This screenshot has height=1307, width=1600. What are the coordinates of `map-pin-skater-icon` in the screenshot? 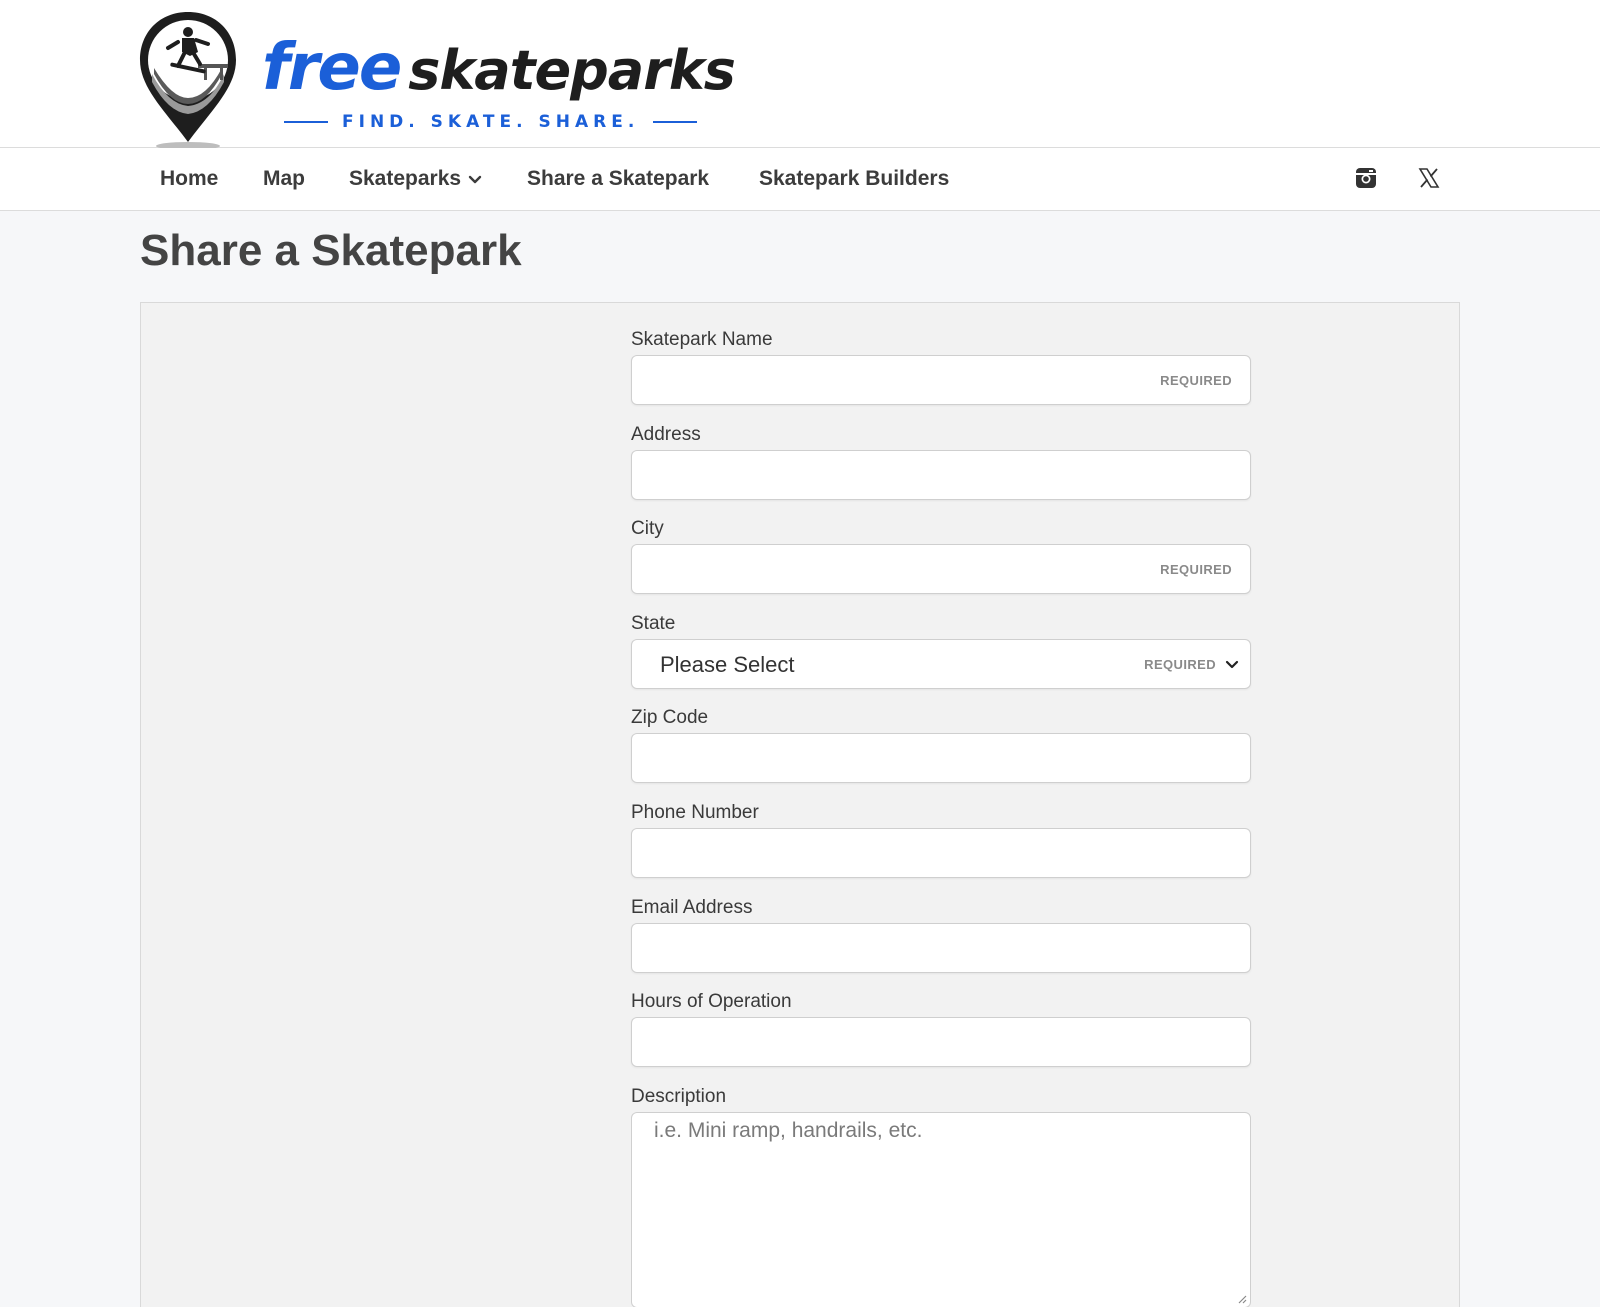 It's located at (188, 81).